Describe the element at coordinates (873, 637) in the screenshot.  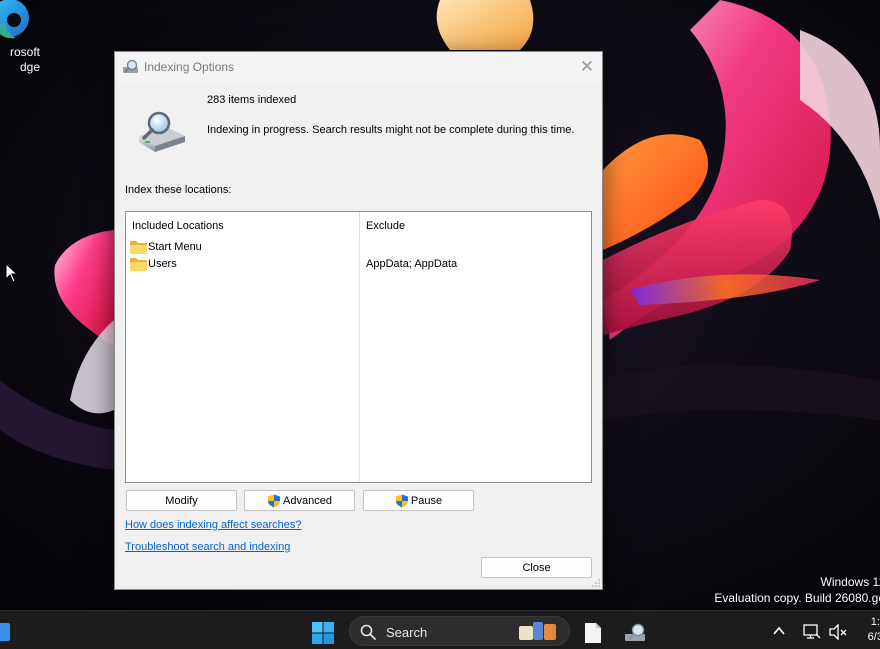
I see `clock-date: 6/3/` at that location.